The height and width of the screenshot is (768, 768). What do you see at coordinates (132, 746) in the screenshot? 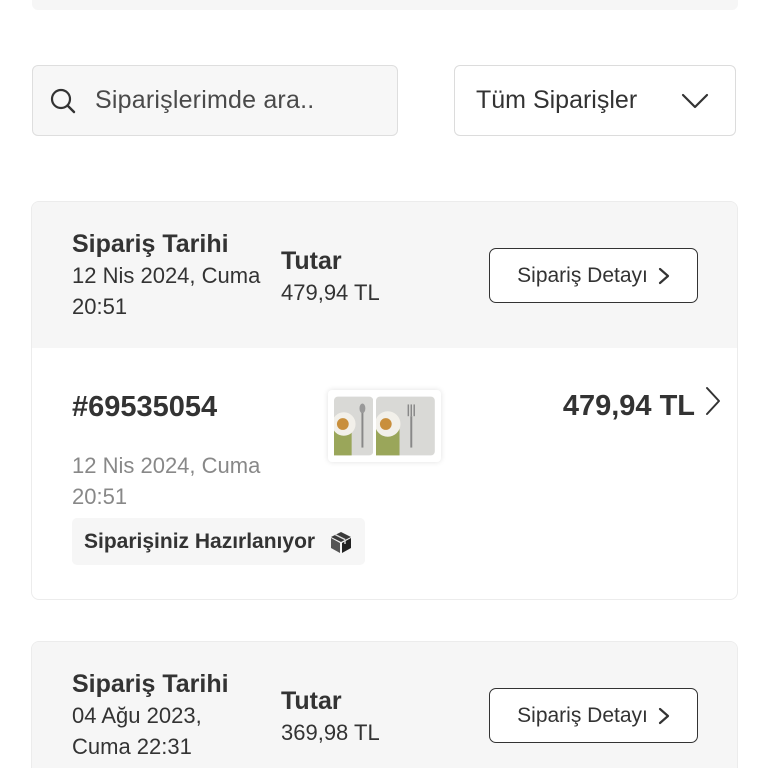
I see `order-time-line: Cuma 22:31` at bounding box center [132, 746].